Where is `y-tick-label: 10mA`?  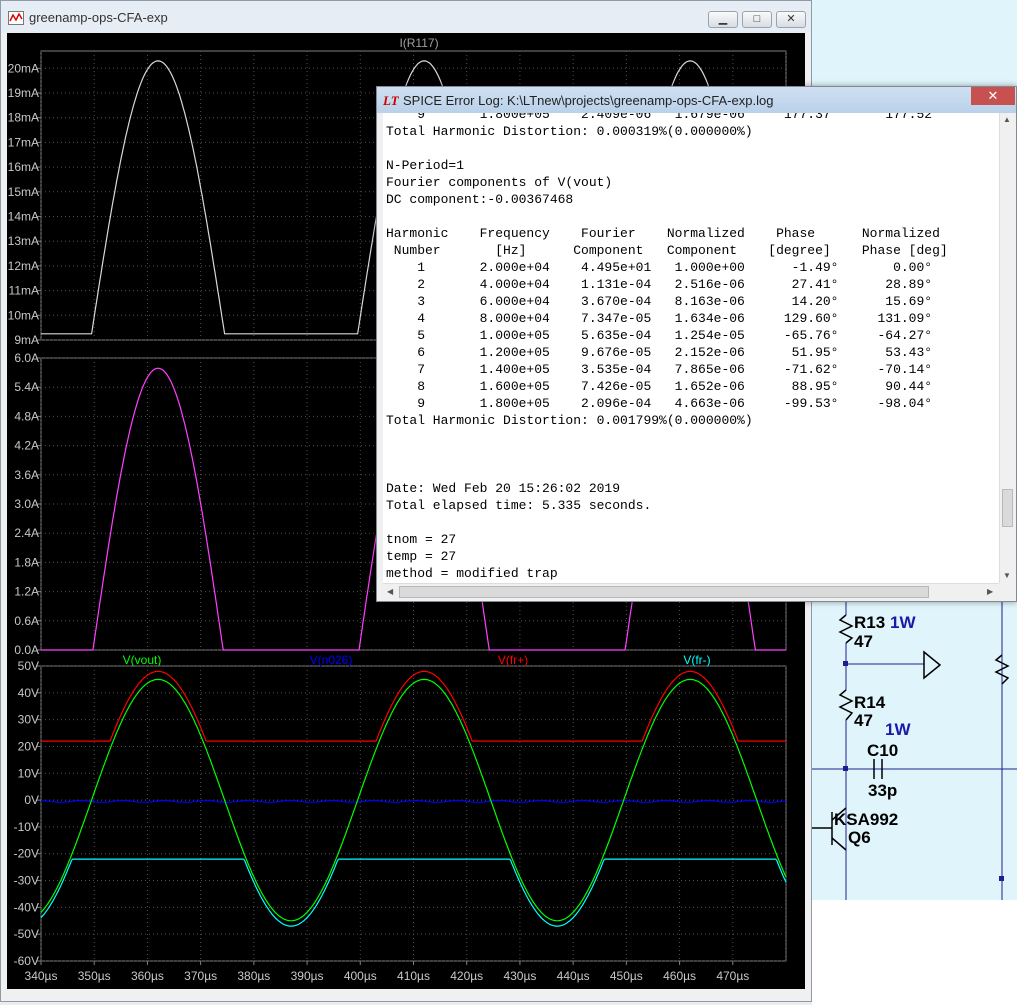 y-tick-label: 10mA is located at coordinates (23, 315).